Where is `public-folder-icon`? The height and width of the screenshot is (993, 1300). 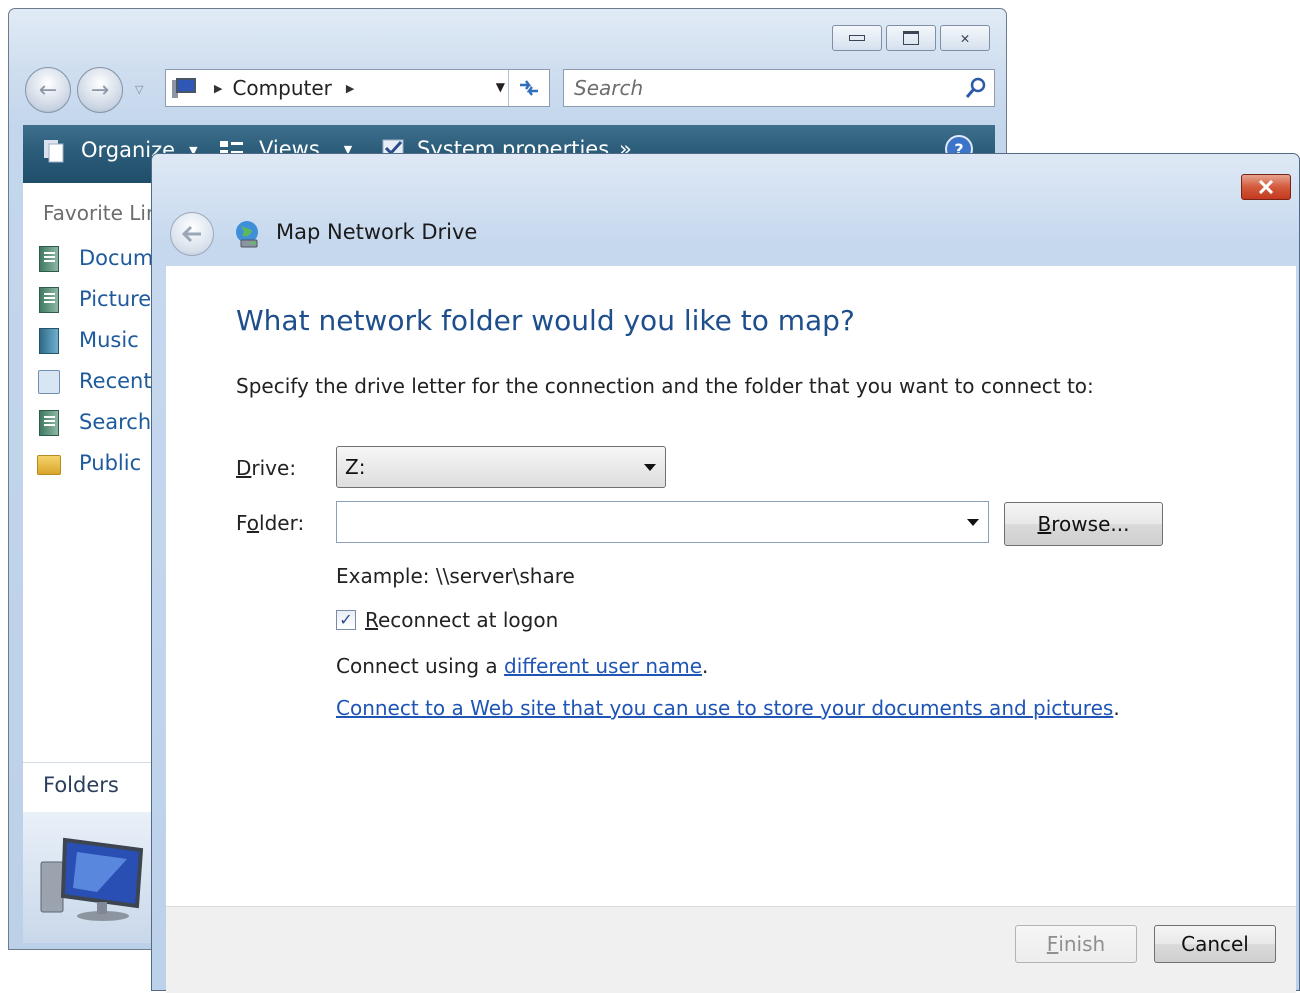 public-folder-icon is located at coordinates (48, 463).